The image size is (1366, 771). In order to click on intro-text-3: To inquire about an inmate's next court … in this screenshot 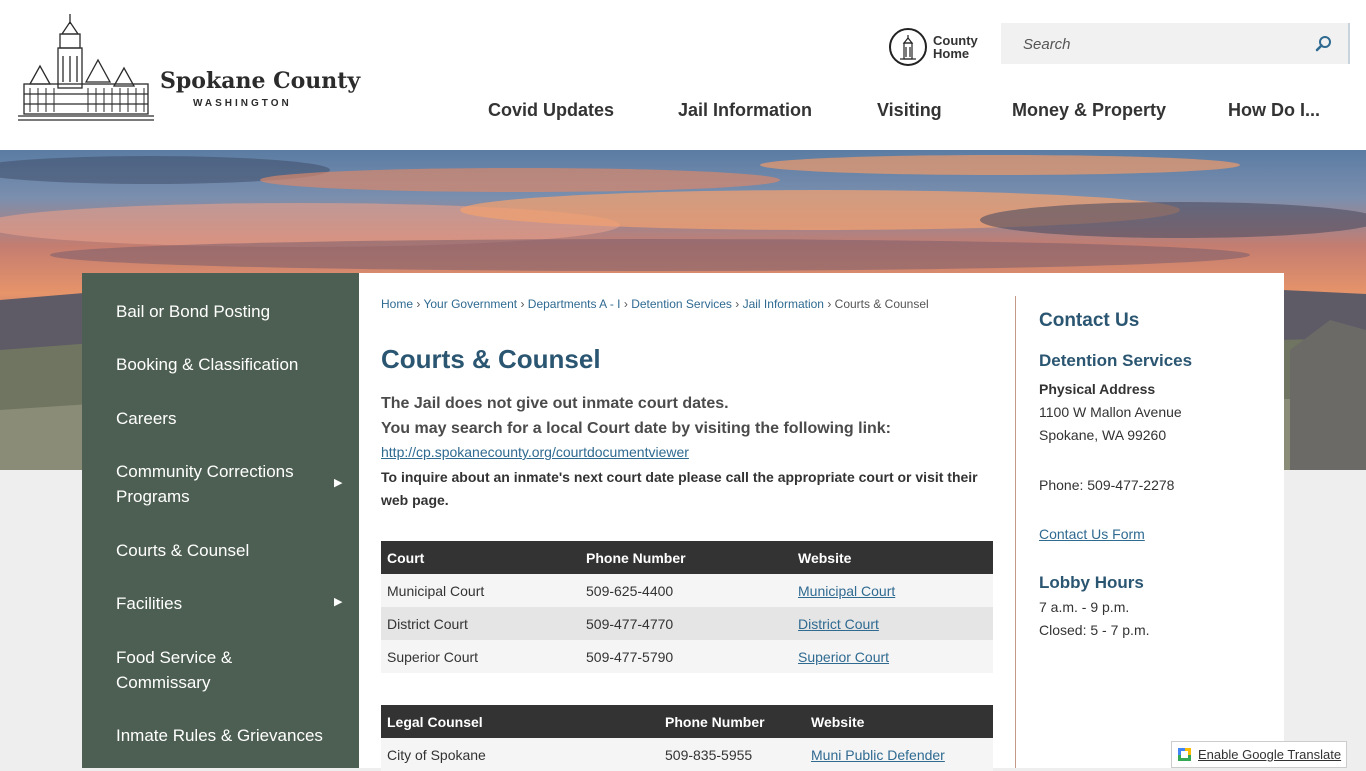, I will do `click(679, 488)`.